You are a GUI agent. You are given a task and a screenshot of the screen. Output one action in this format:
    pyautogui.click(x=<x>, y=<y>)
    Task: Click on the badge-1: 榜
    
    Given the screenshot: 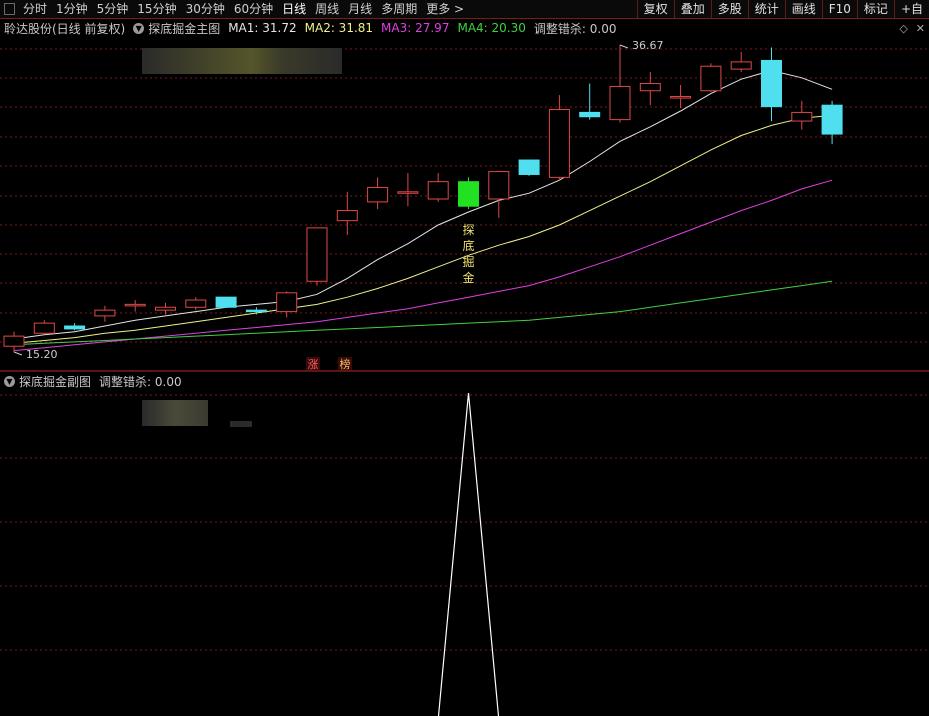 What is the action you would take?
    pyautogui.click(x=345, y=364)
    